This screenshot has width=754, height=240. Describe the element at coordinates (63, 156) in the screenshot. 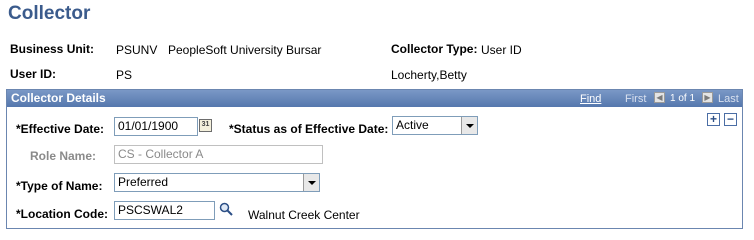

I see `role-name-label: Role Name:` at that location.